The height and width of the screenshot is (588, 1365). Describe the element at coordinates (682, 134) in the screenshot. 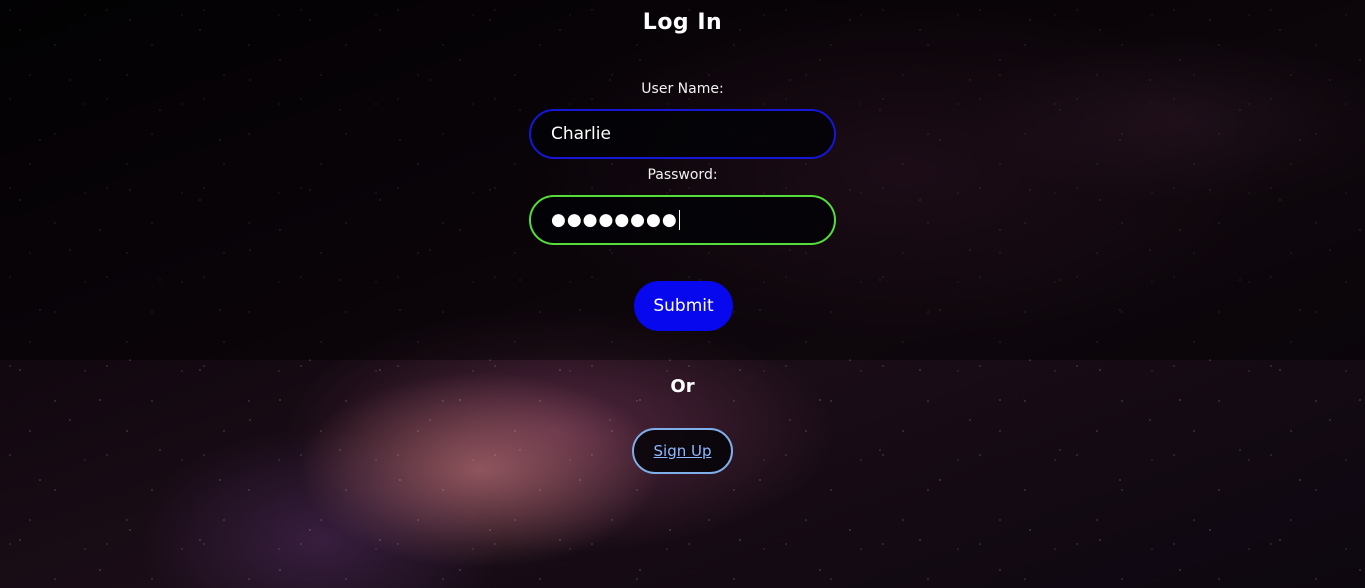

I see `username-input` at that location.